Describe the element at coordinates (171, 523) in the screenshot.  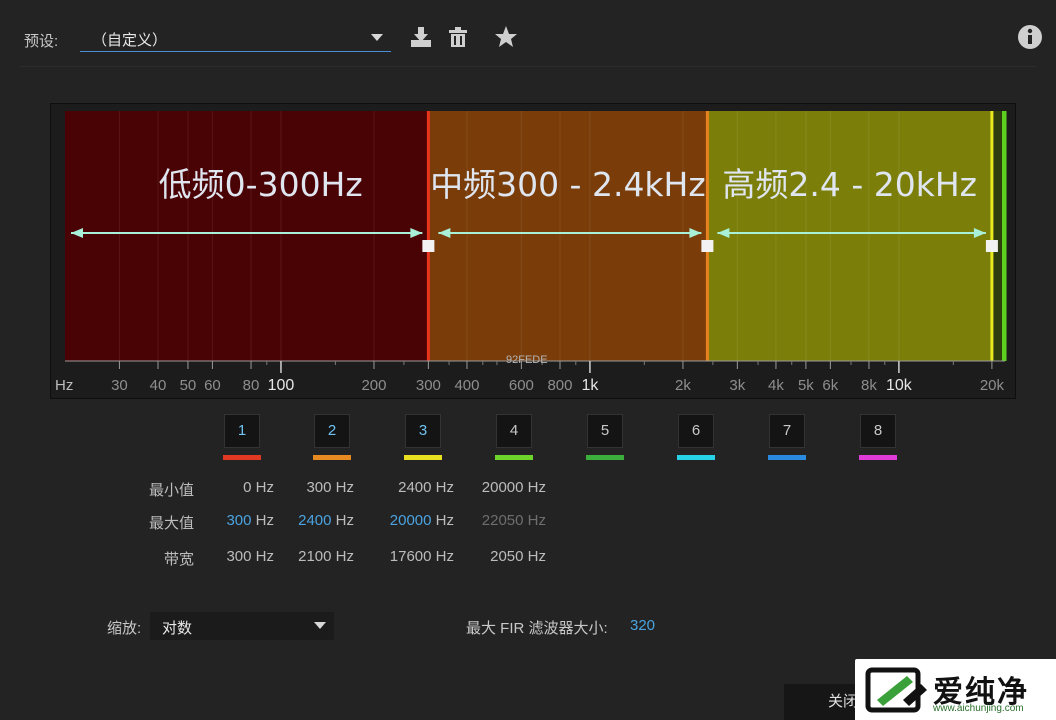
I see `max-row-label: 最大值` at that location.